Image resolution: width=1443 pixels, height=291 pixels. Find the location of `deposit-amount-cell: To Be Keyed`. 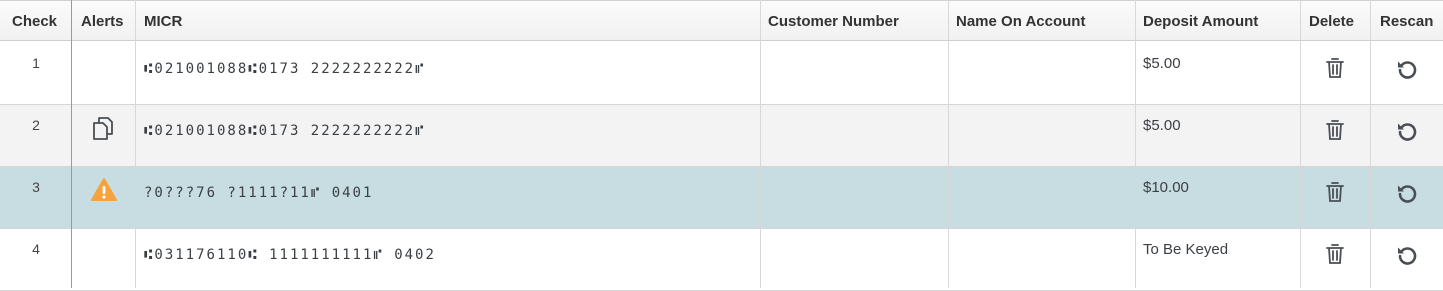

deposit-amount-cell: To Be Keyed is located at coordinates (1218, 260).